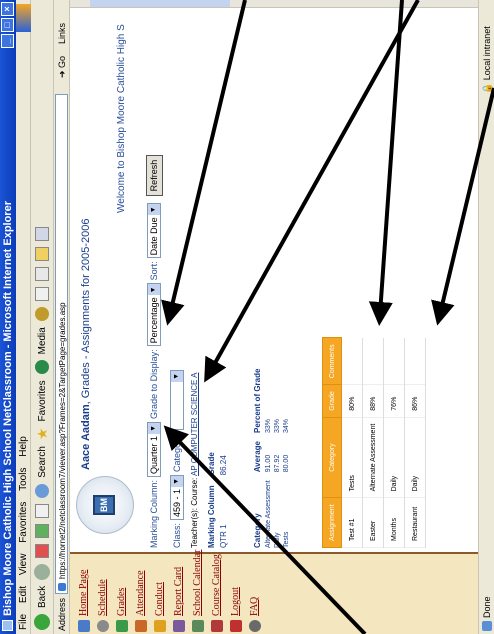  What do you see at coordinates (140, 626) in the screenshot?
I see `people-icon` at bounding box center [140, 626].